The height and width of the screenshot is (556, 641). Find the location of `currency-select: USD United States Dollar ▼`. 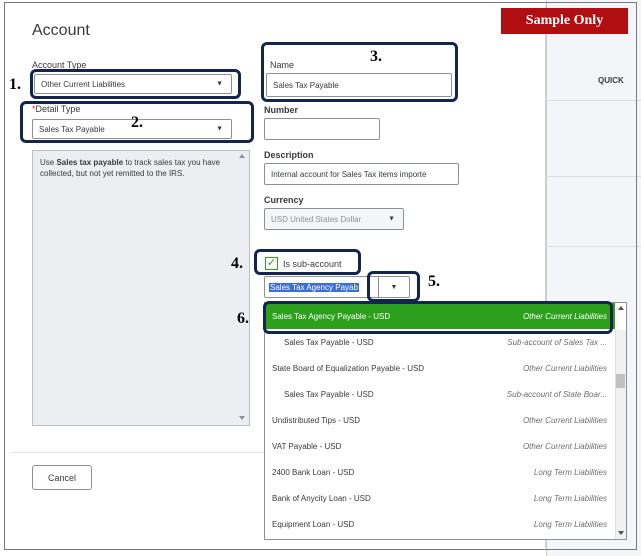

currency-select: USD United States Dollar ▼ is located at coordinates (334, 219).